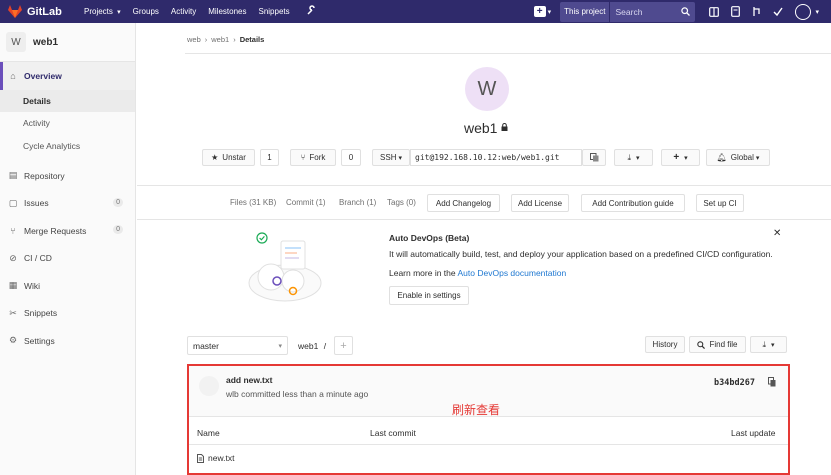  Describe the element at coordinates (540, 203) in the screenshot. I see `add-license-button: Add License` at that location.